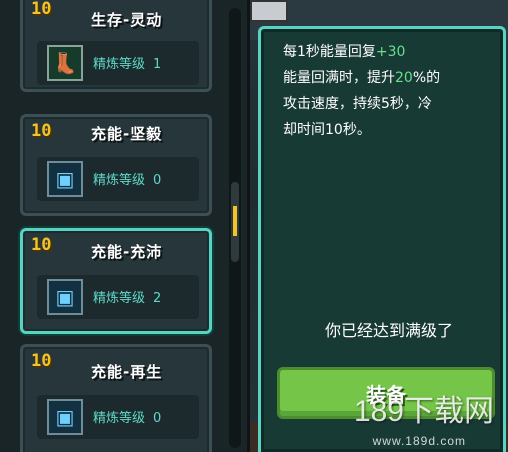 The width and height of the screenshot is (508, 452). Describe the element at coordinates (127, 64) in the screenshot. I see `refine-level: 精炼等级 1` at that location.